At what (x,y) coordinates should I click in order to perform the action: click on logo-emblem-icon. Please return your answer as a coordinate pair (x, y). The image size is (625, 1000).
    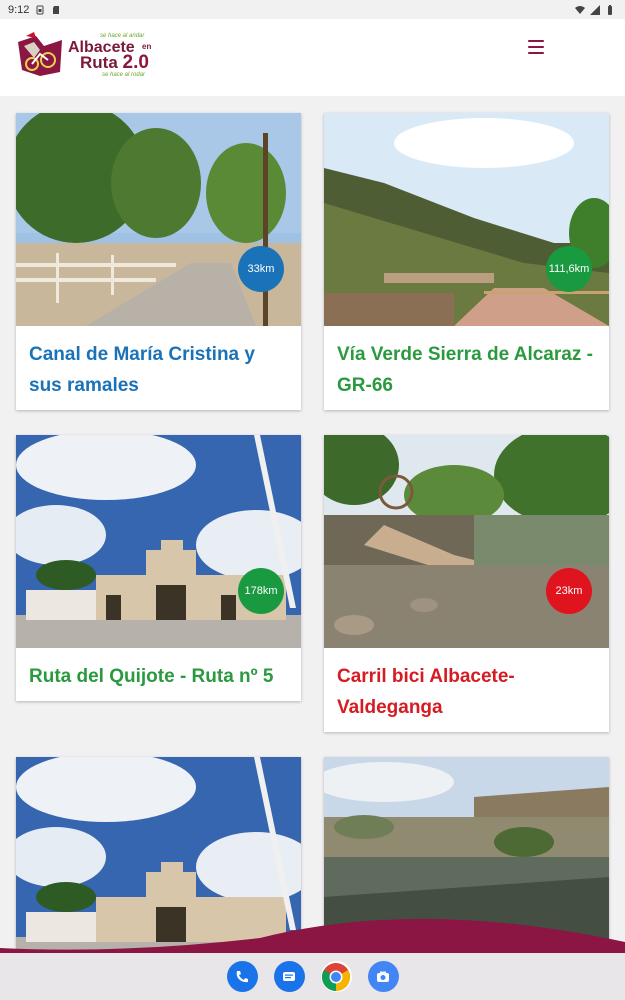
    Looking at the image, I should click on (40, 54).